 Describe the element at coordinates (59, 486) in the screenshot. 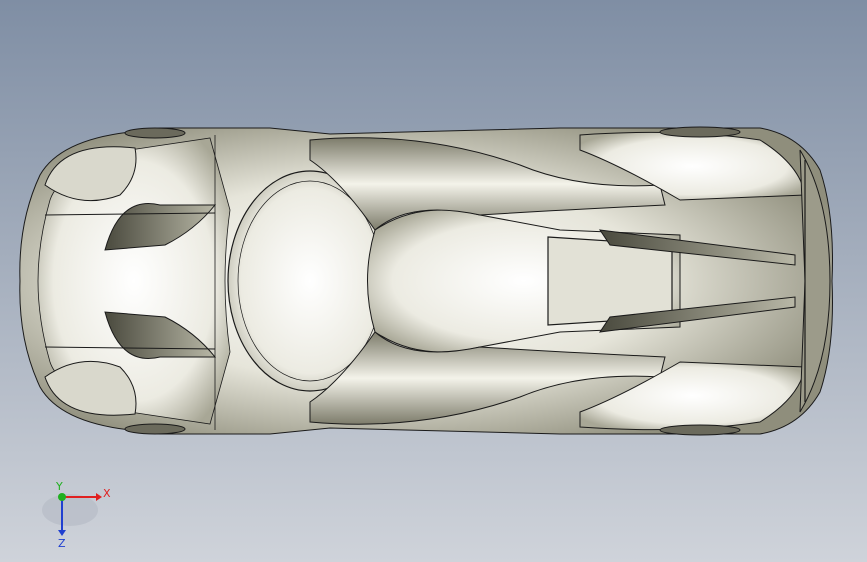

I see `y-axis-label: Y` at that location.